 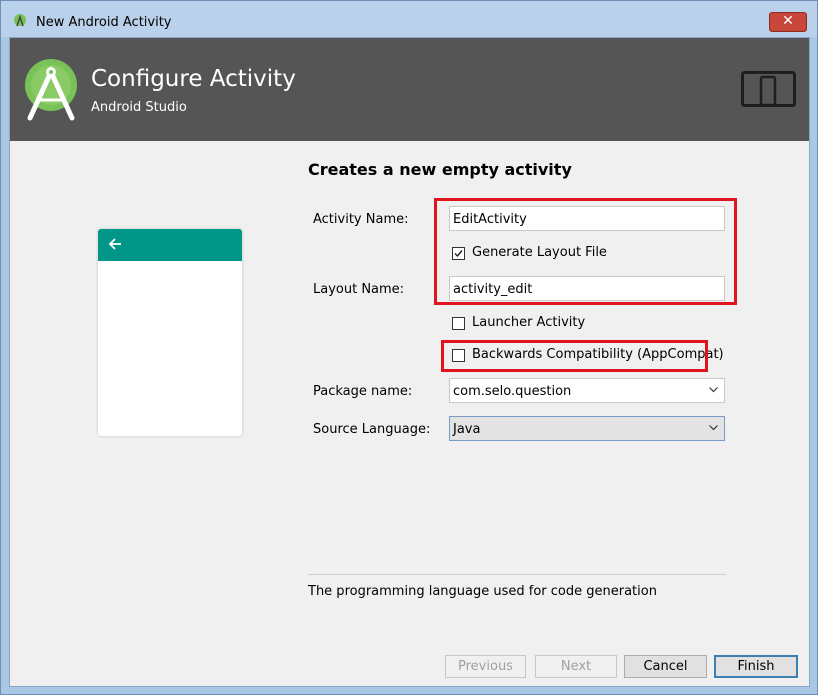 I want to click on header-title: Configure Activity, so click(x=193, y=79).